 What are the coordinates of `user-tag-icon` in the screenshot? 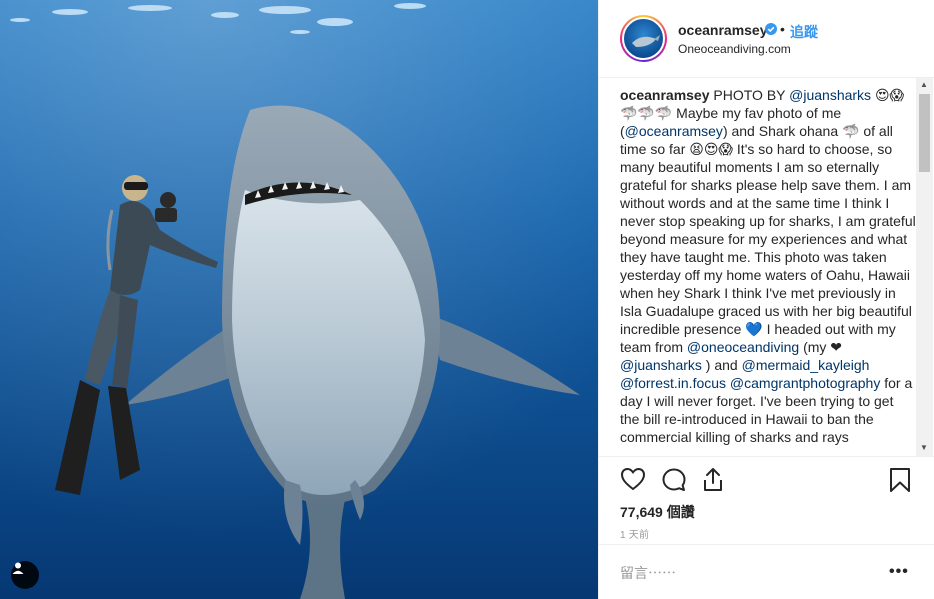 It's located at (18, 568).